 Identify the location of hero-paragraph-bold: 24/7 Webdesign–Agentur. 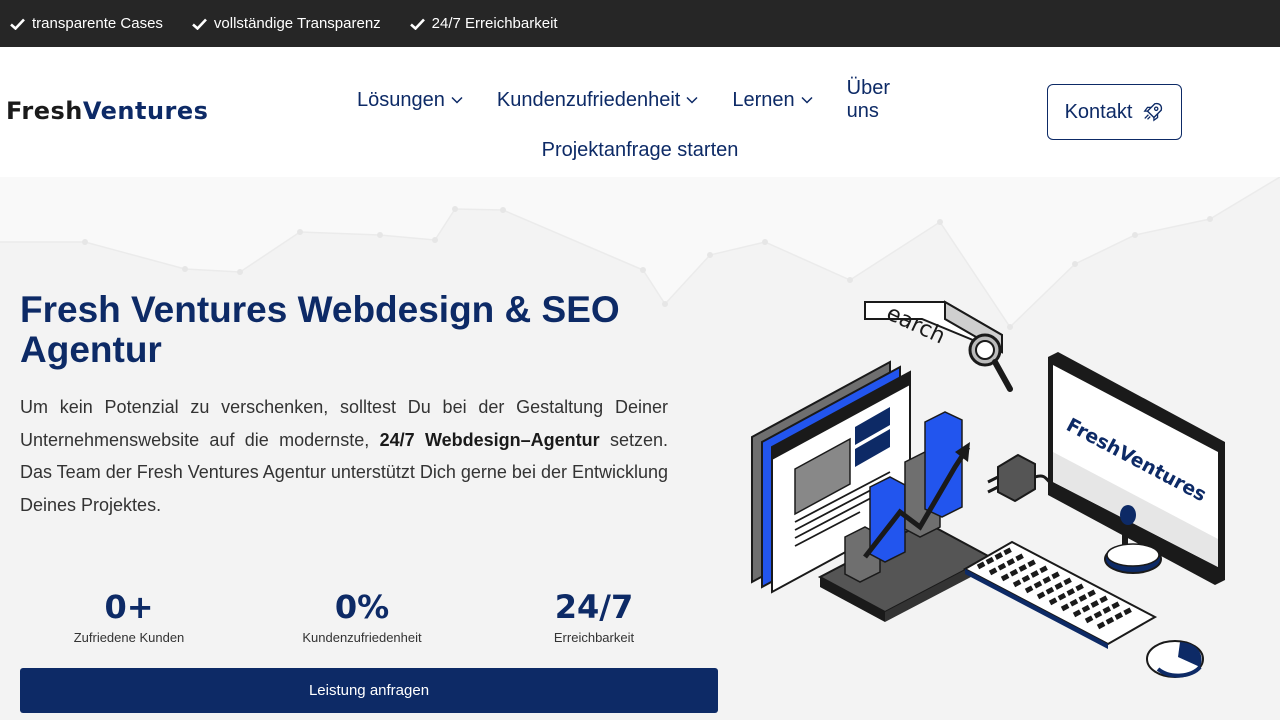
(489, 439).